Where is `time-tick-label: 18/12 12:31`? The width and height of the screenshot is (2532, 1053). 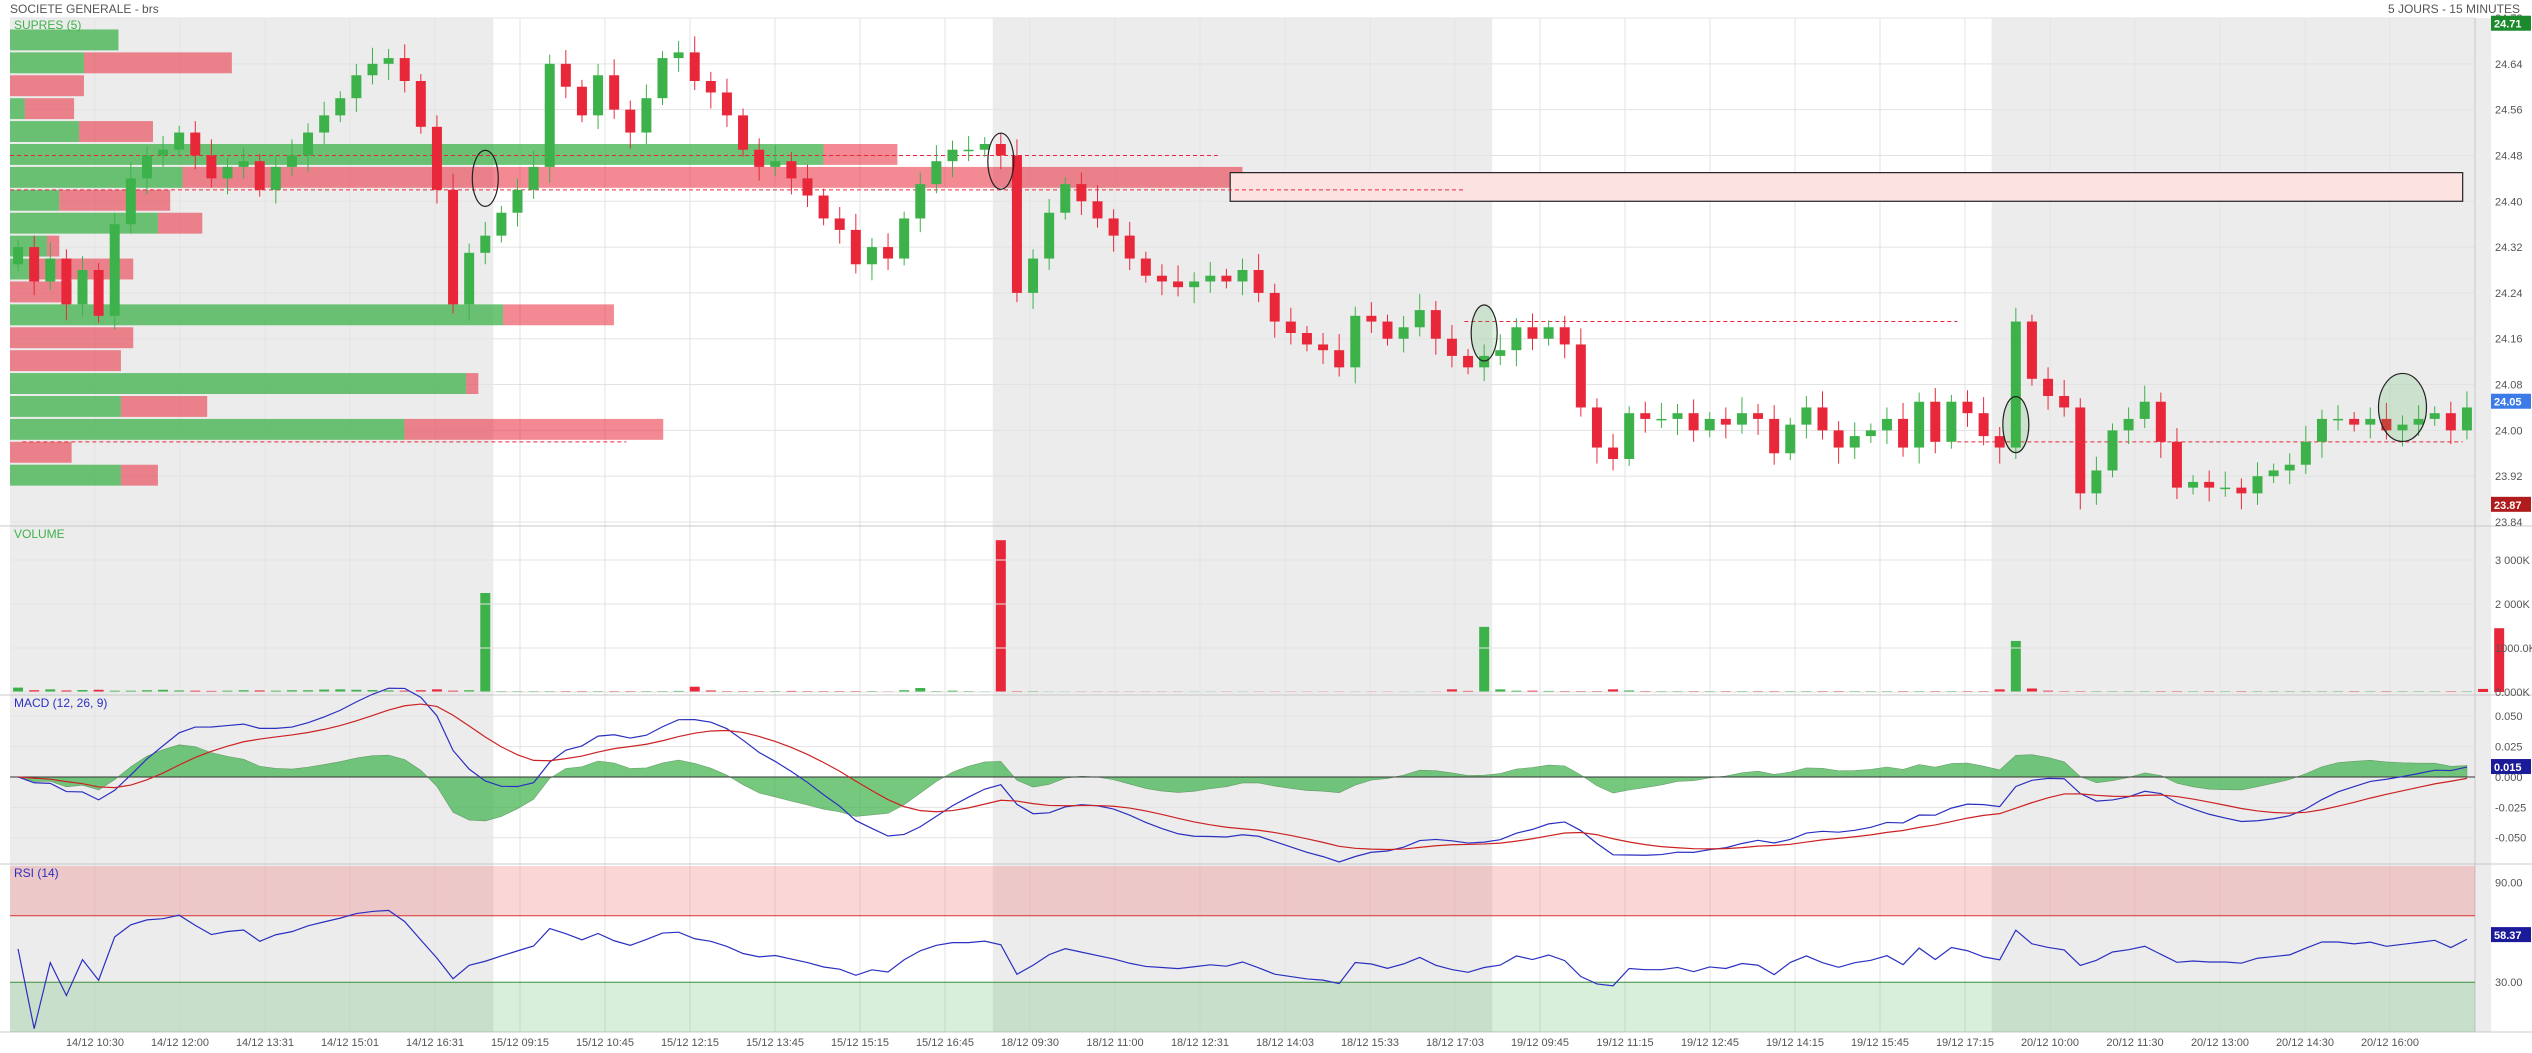 time-tick-label: 18/12 12:31 is located at coordinates (1200, 1043).